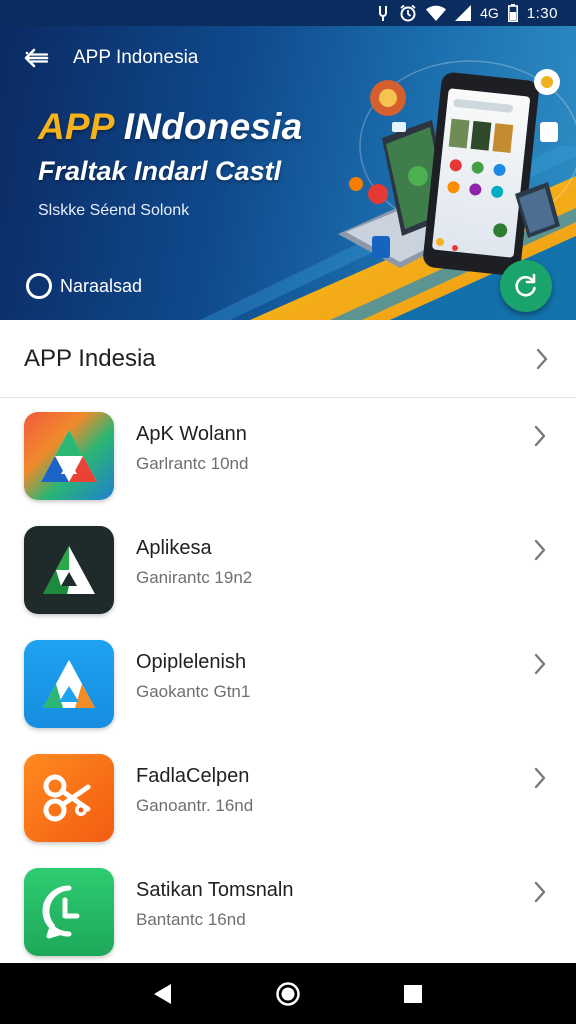 The width and height of the screenshot is (576, 1024). I want to click on triangle-logo-blue-icon, so click(69, 684).